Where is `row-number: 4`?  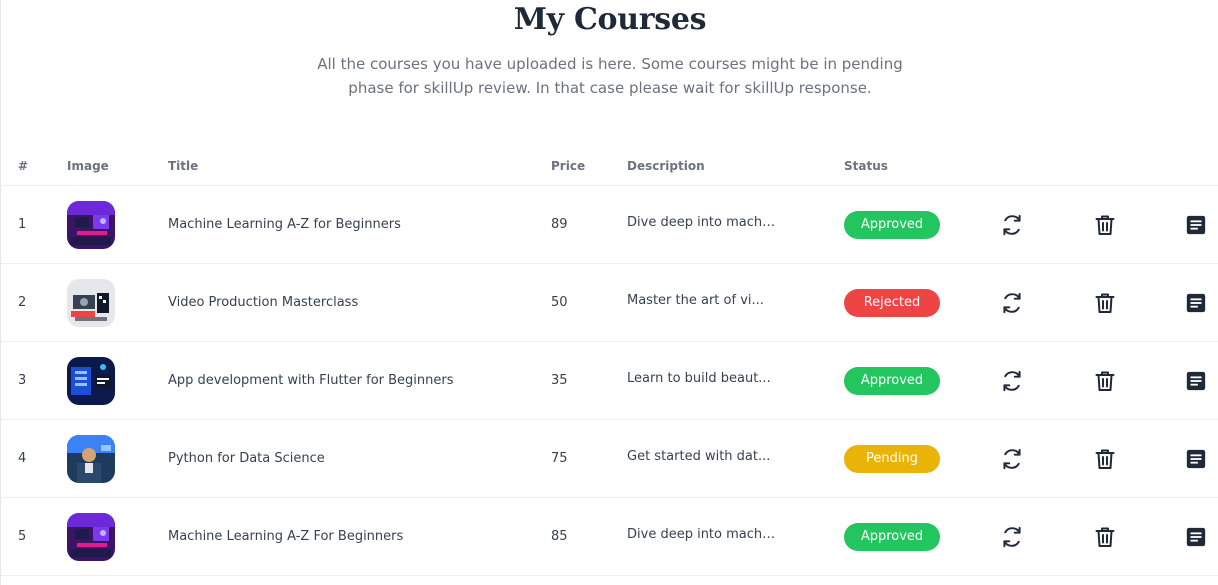 row-number: 4 is located at coordinates (22, 458).